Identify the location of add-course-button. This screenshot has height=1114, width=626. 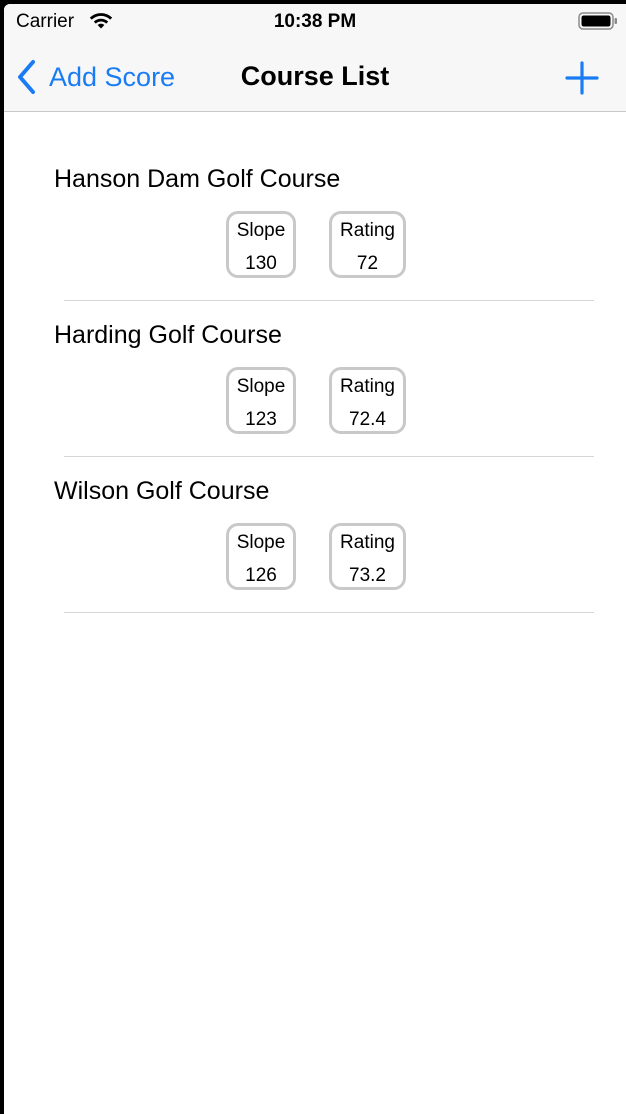
(582, 78).